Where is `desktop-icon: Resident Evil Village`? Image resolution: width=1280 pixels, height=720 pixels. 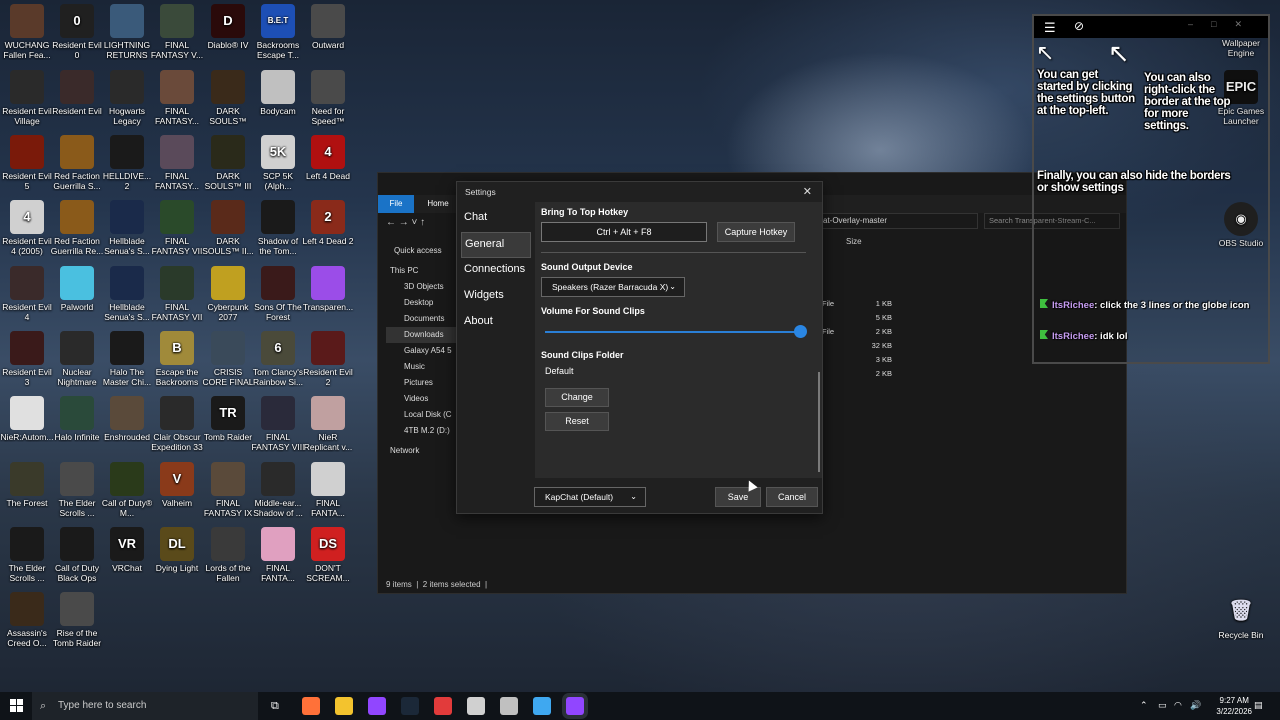 desktop-icon: Resident Evil Village is located at coordinates (27, 98).